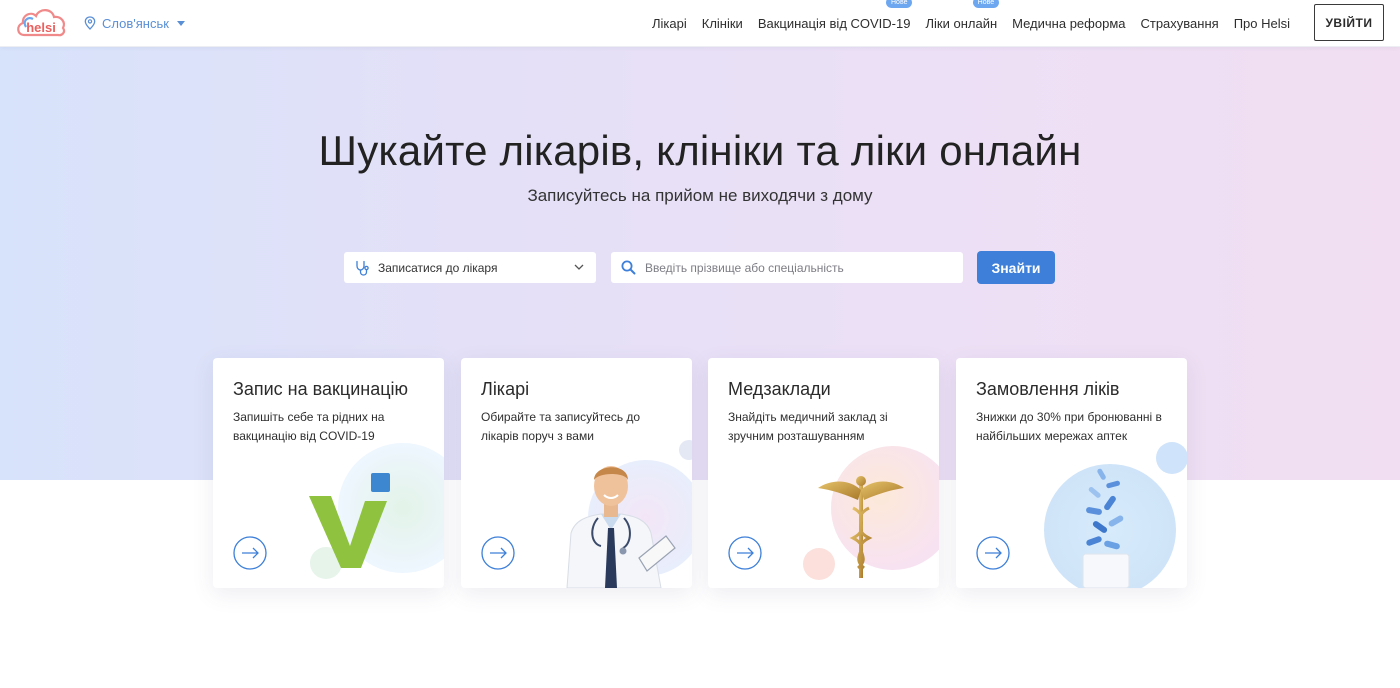 Image resolution: width=1400 pixels, height=688 pixels. I want to click on nav-clinics: Клініки, so click(722, 23).